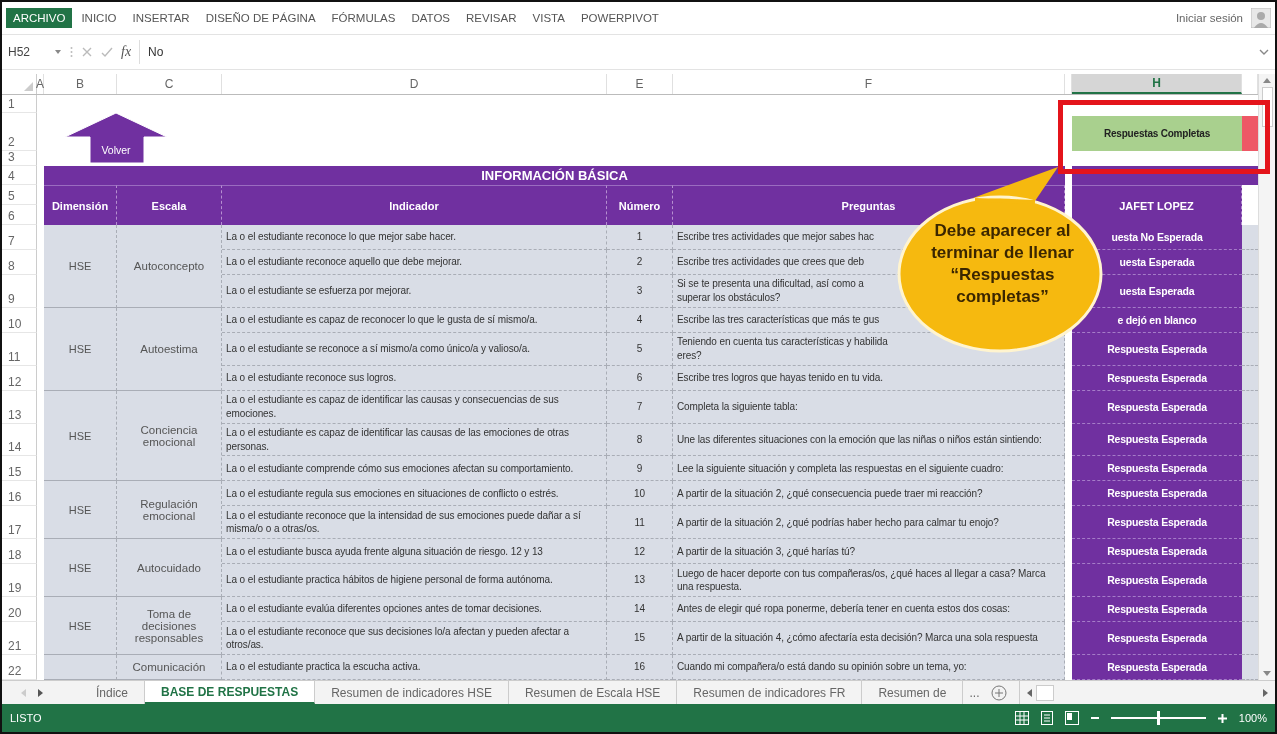 This screenshot has height=734, width=1277. What do you see at coordinates (869, 667) in the screenshot?
I see `table-cell: Cuando mi compañera/o está dando su opinión sobre un tema, yo:` at bounding box center [869, 667].